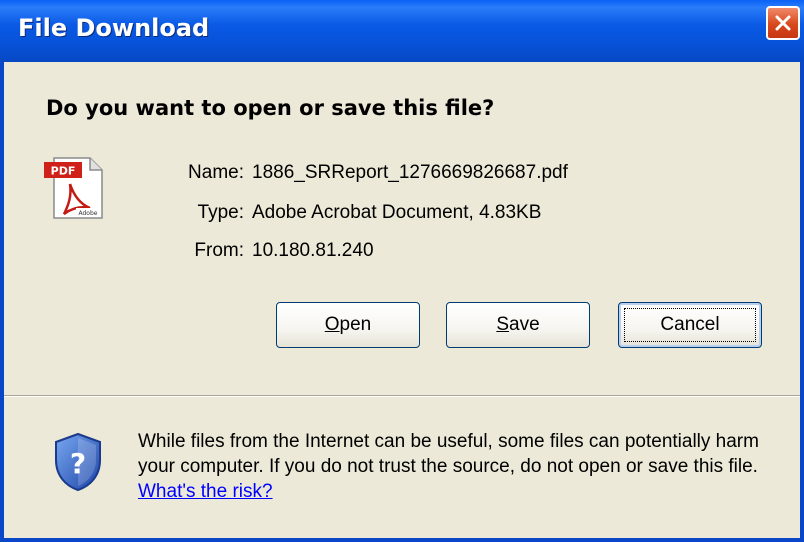 Image resolution: width=804 pixels, height=542 pixels. What do you see at coordinates (410, 172) in the screenshot?
I see `file-name-value: 1886_SRReport_1276669826687.pdf` at bounding box center [410, 172].